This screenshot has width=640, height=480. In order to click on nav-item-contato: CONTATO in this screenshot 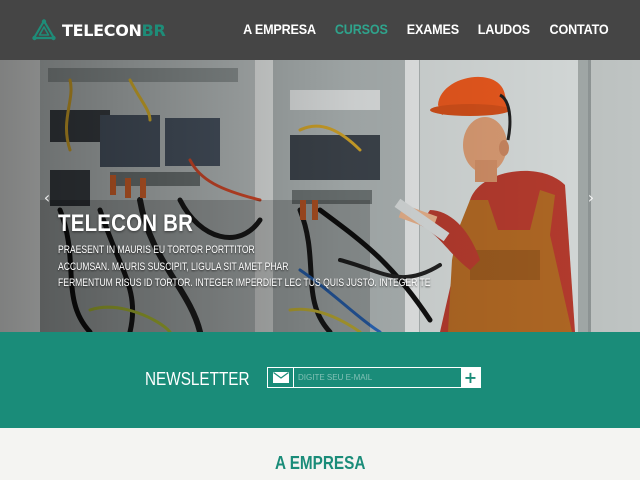, I will do `click(578, 29)`.